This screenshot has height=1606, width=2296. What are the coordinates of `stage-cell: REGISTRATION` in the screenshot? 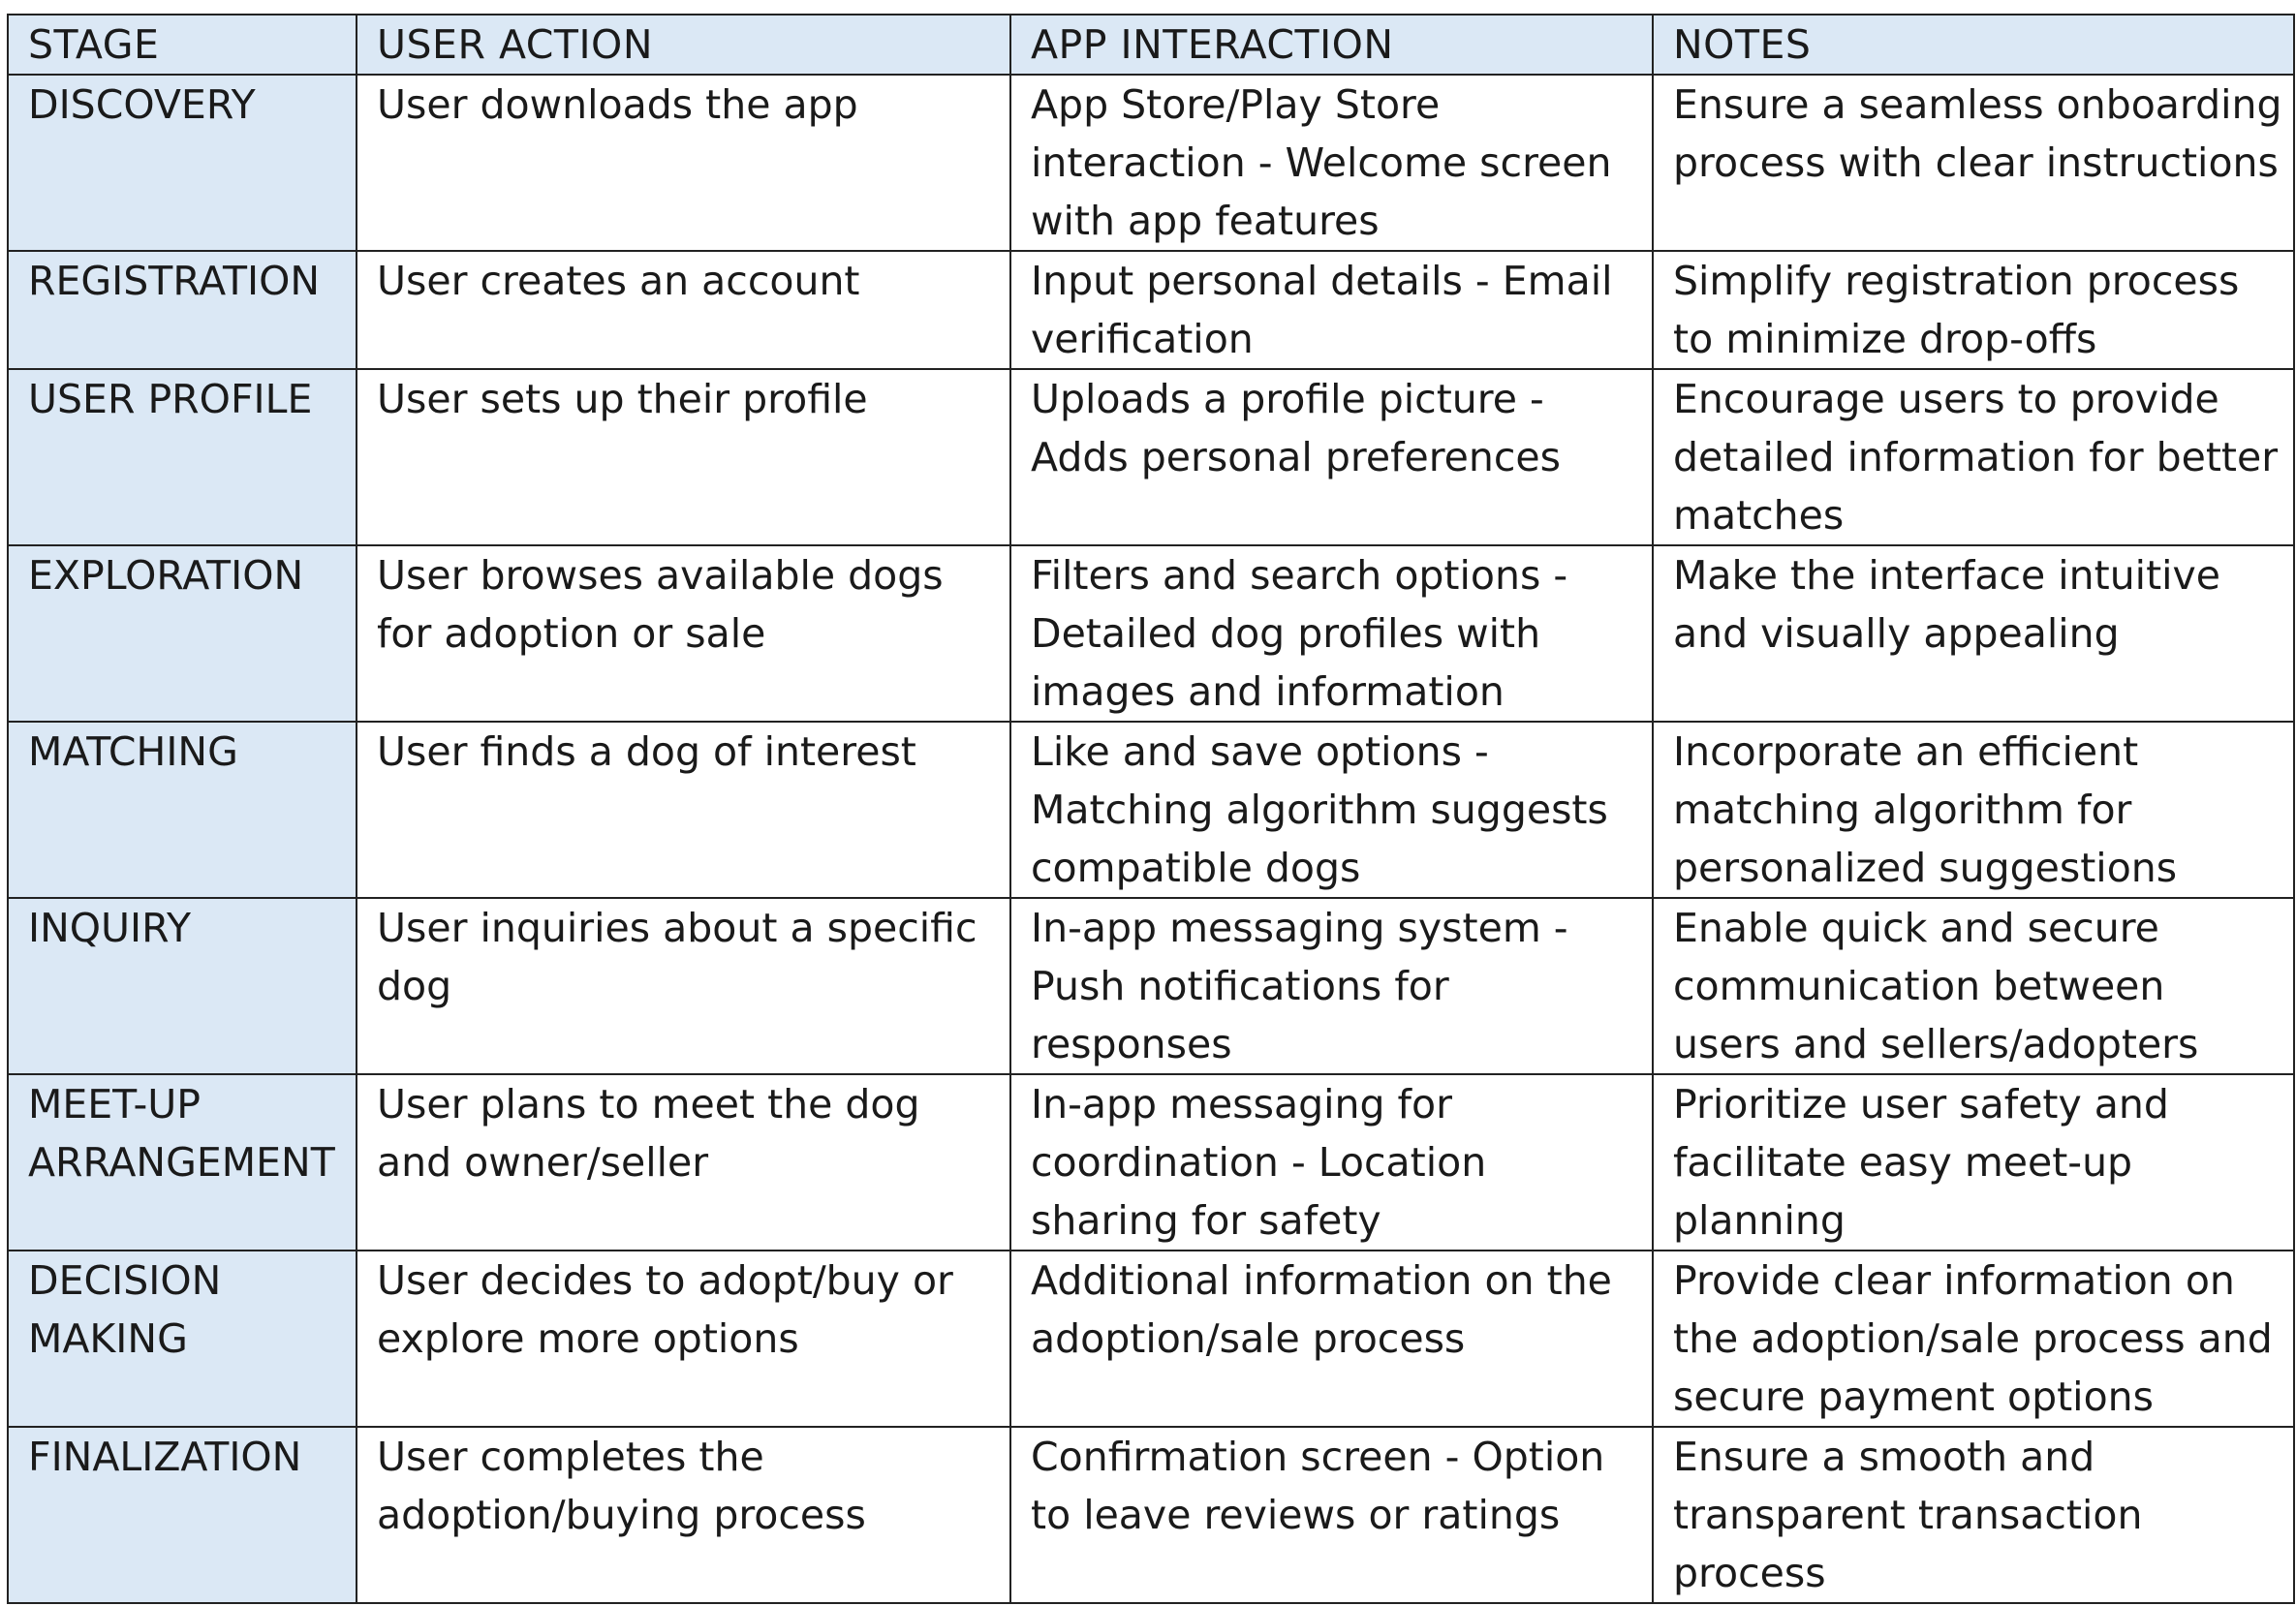 It's located at (182, 310).